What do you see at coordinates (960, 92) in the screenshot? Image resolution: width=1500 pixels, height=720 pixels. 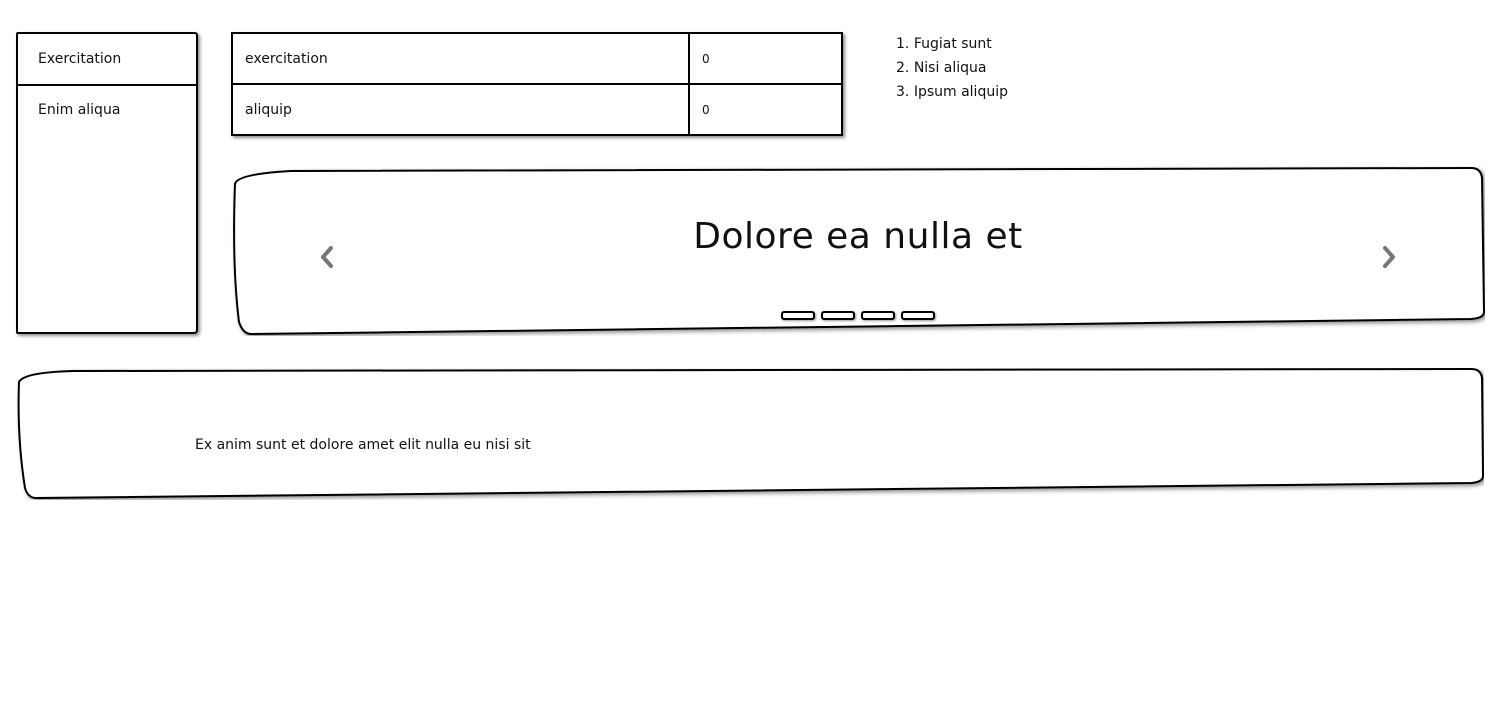 I see `list-item-text: Ipsum aliquip` at bounding box center [960, 92].